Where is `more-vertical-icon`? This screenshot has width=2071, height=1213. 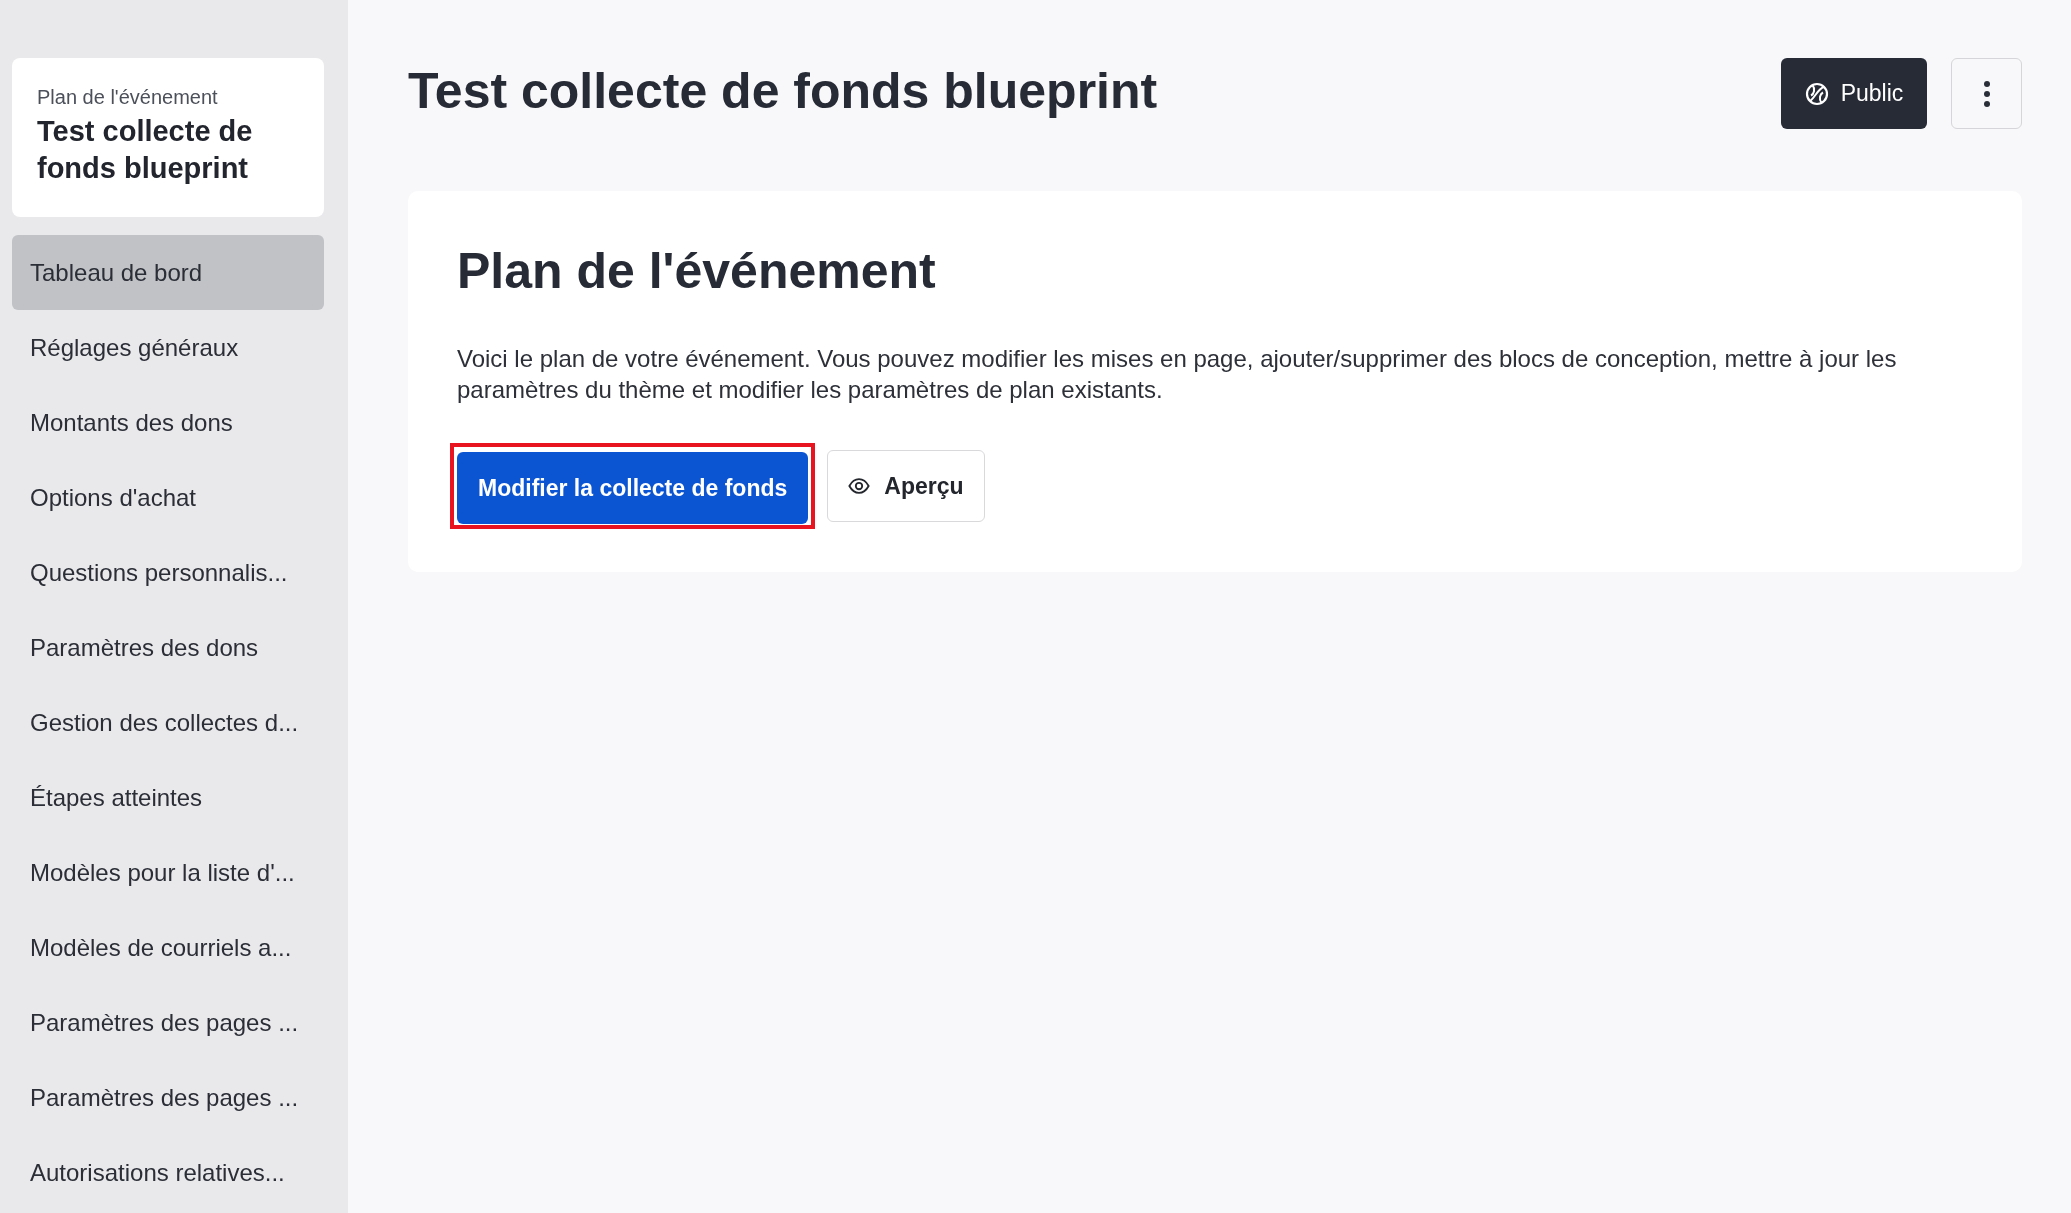 more-vertical-icon is located at coordinates (1986, 93).